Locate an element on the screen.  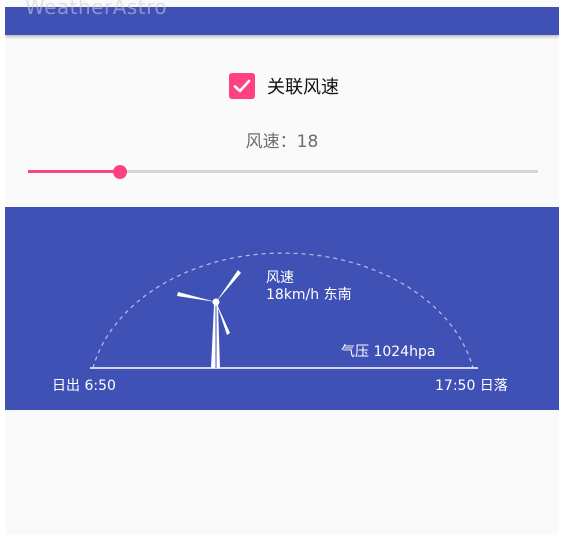
pressure-value: 气压 1024hpa is located at coordinates (388, 352).